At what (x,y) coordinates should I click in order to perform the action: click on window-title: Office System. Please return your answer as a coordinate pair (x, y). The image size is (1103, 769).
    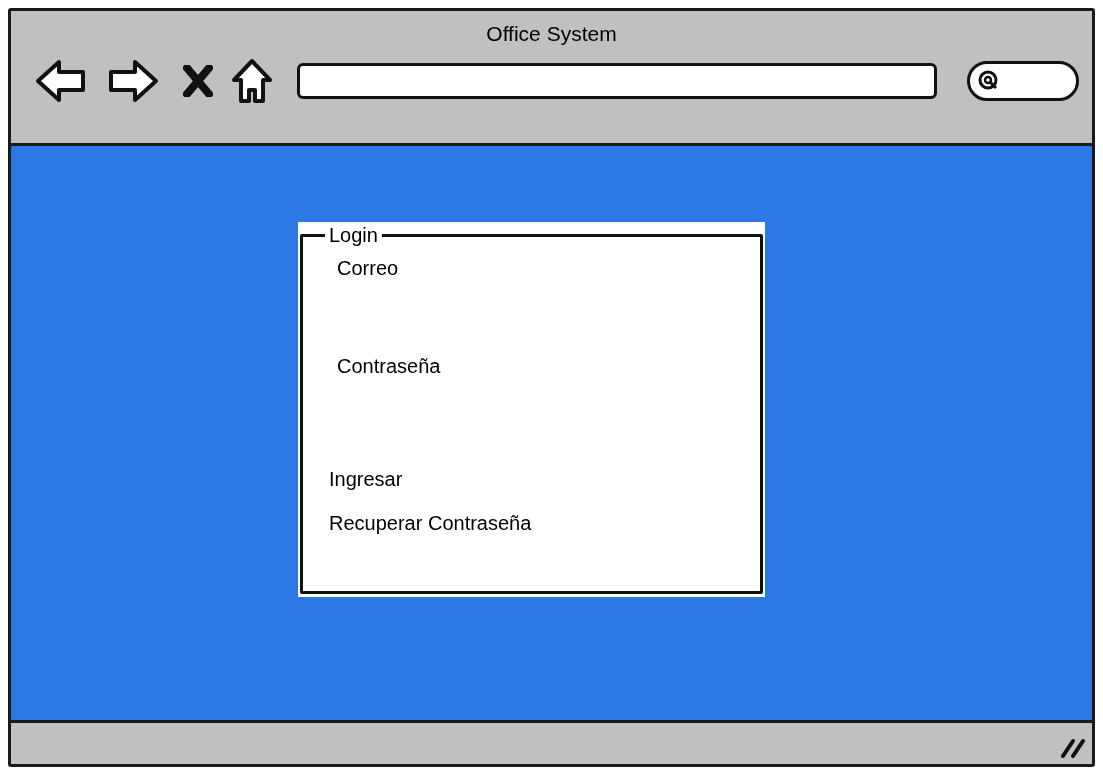
    Looking at the image, I should click on (551, 34).